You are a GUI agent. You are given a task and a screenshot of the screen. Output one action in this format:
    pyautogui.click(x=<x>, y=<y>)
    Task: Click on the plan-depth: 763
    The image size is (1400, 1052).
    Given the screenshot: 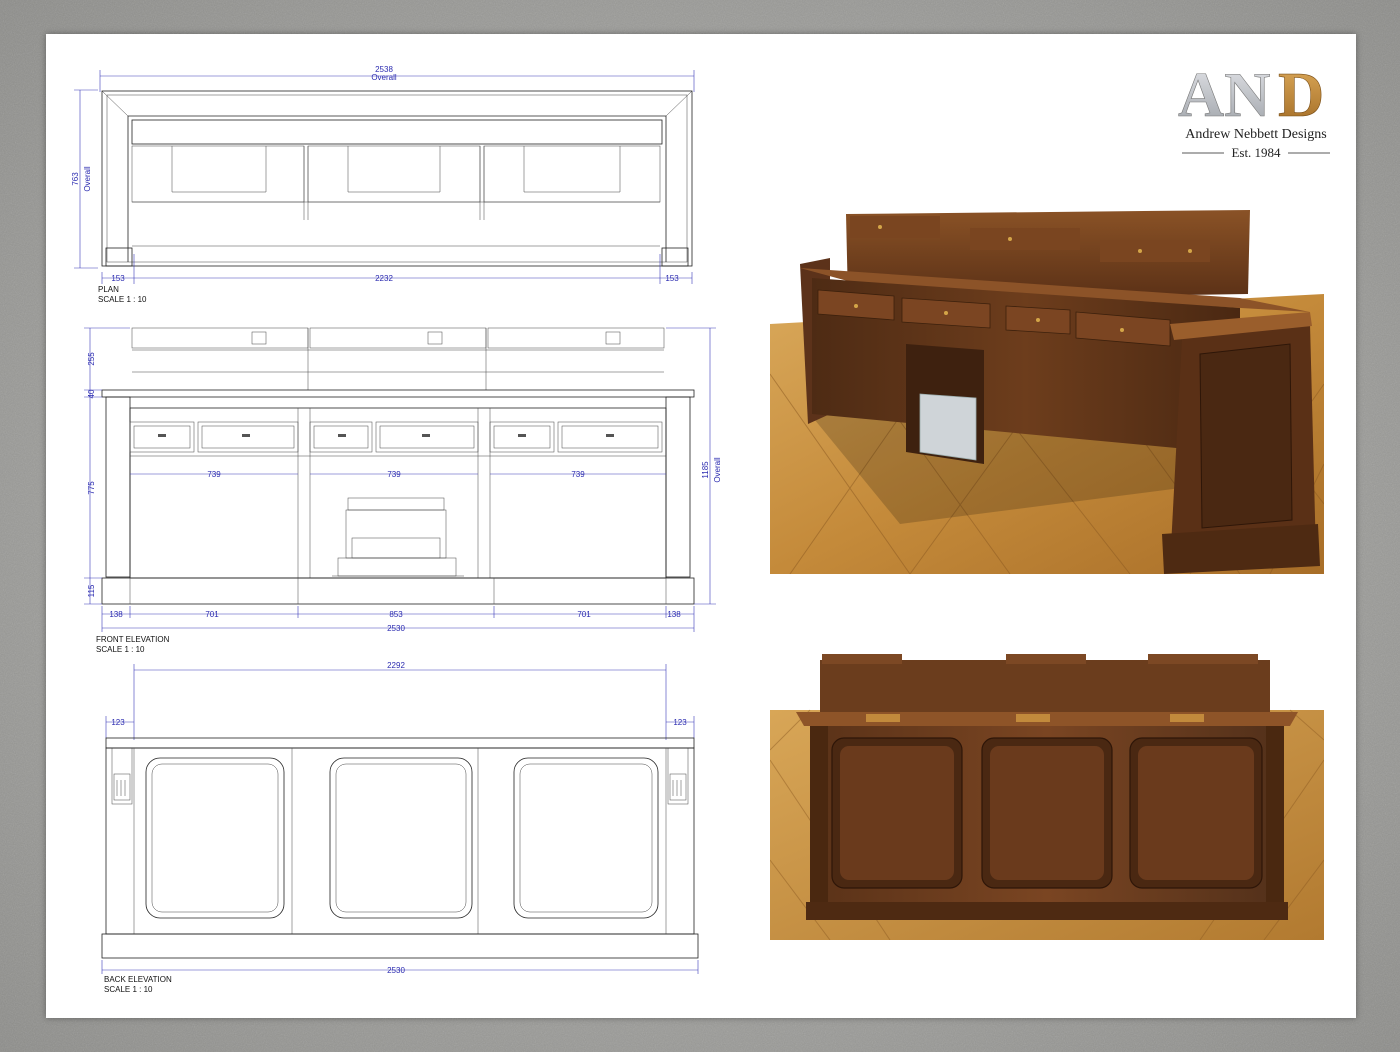 What is the action you would take?
    pyautogui.click(x=75, y=179)
    